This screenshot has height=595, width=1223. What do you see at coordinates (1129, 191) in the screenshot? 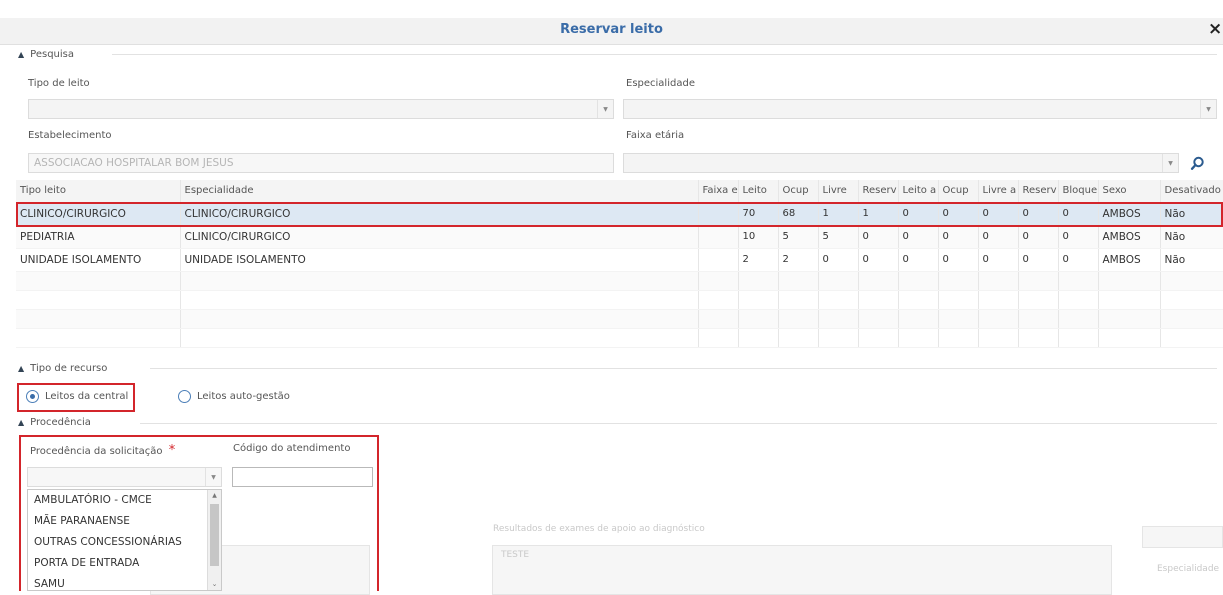
I see `column-header: Sexo` at bounding box center [1129, 191].